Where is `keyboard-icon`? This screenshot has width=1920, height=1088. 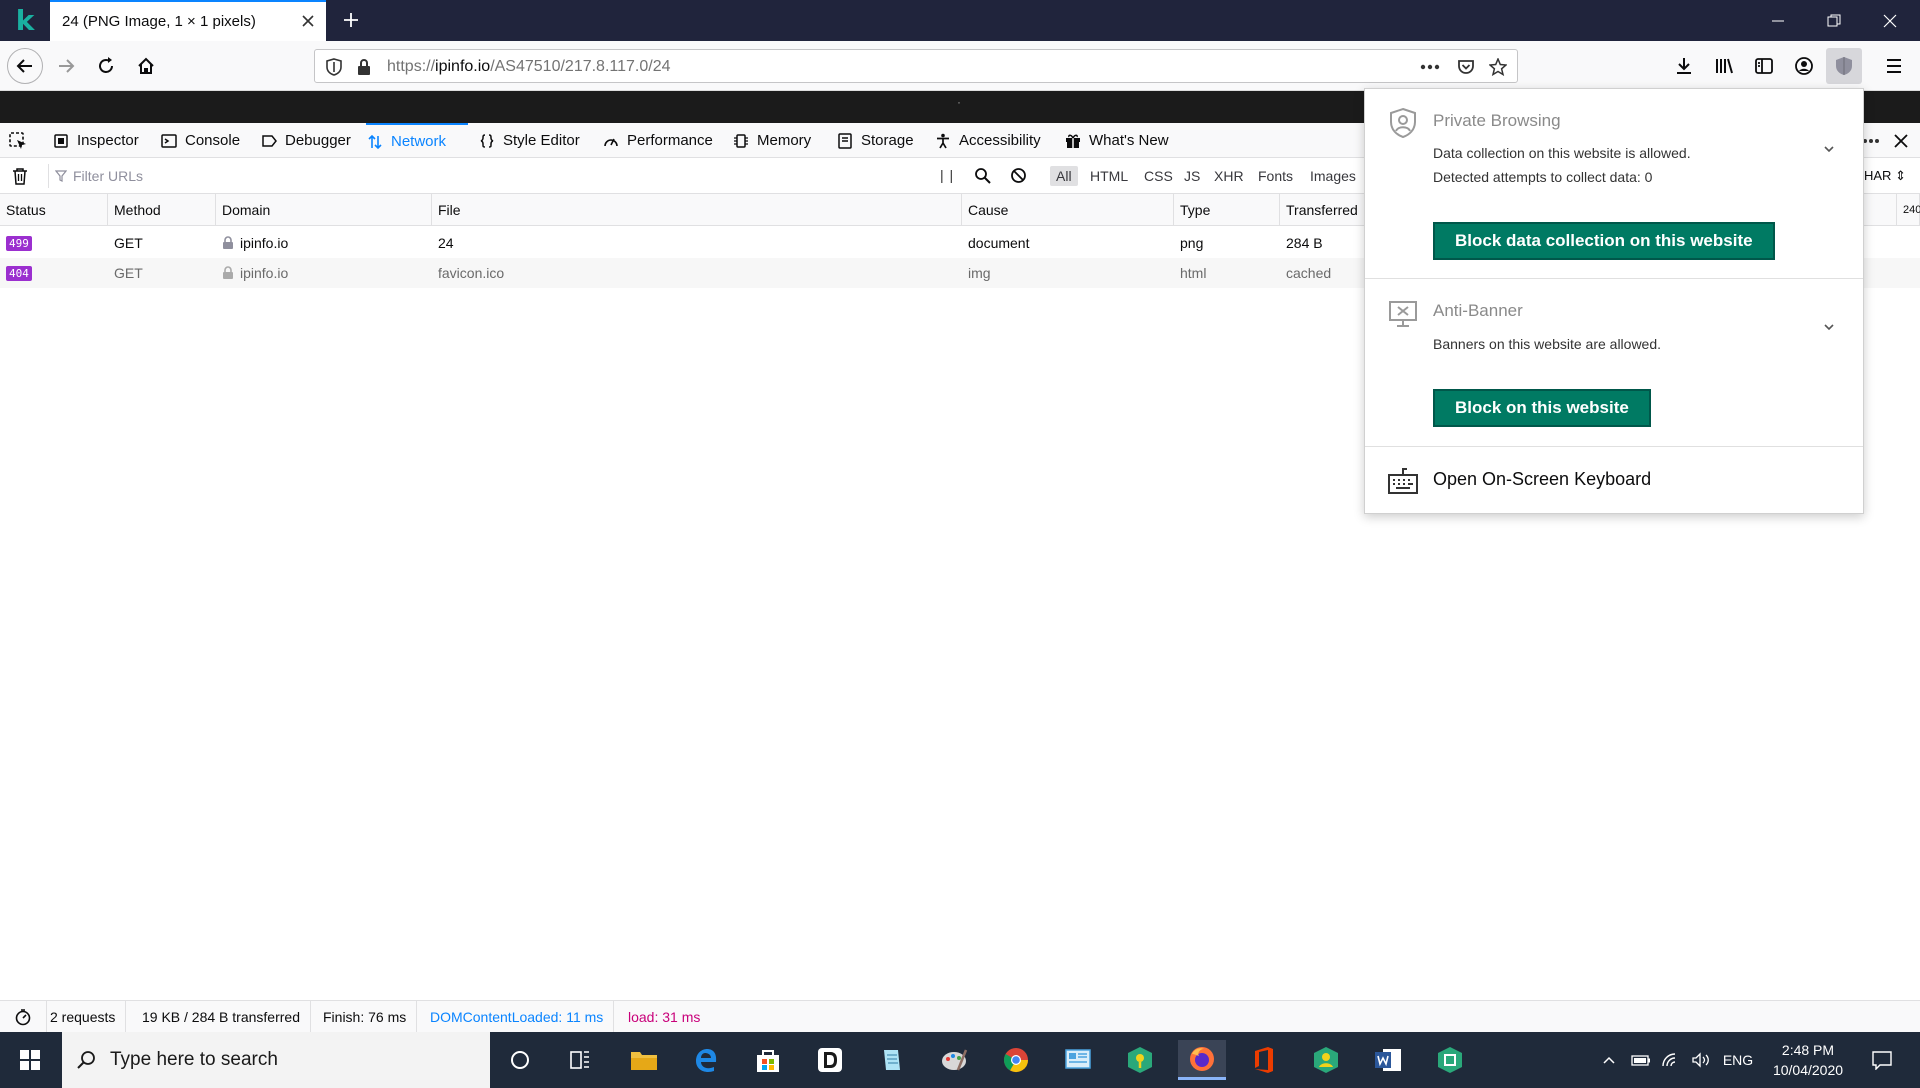
keyboard-icon is located at coordinates (1403, 481).